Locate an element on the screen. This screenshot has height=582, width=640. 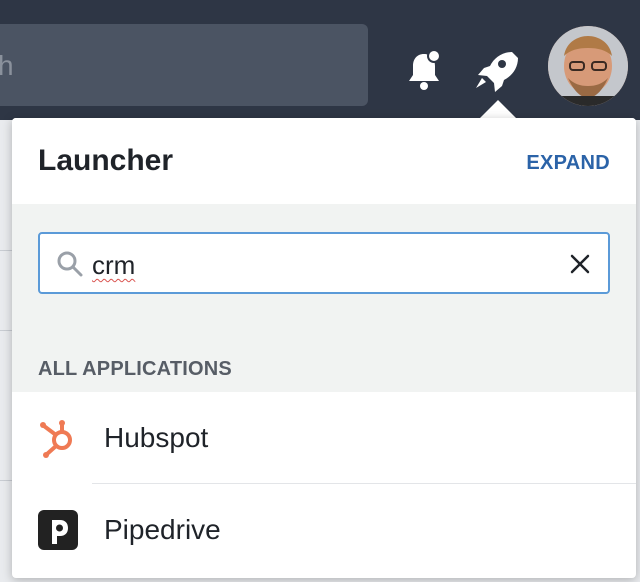
section-label: ALL APPLICATIONS is located at coordinates (135, 369).